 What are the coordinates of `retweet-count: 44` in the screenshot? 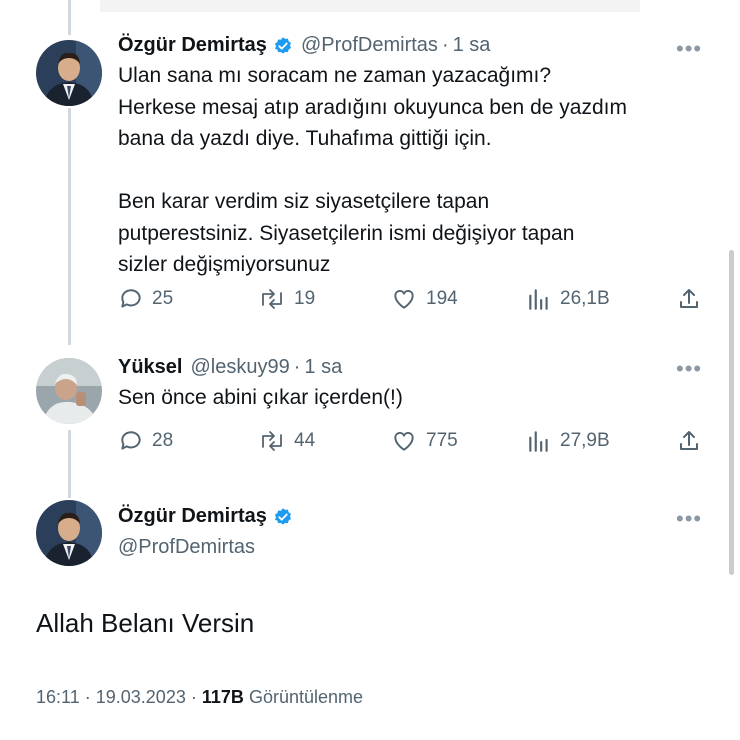 It's located at (305, 440).